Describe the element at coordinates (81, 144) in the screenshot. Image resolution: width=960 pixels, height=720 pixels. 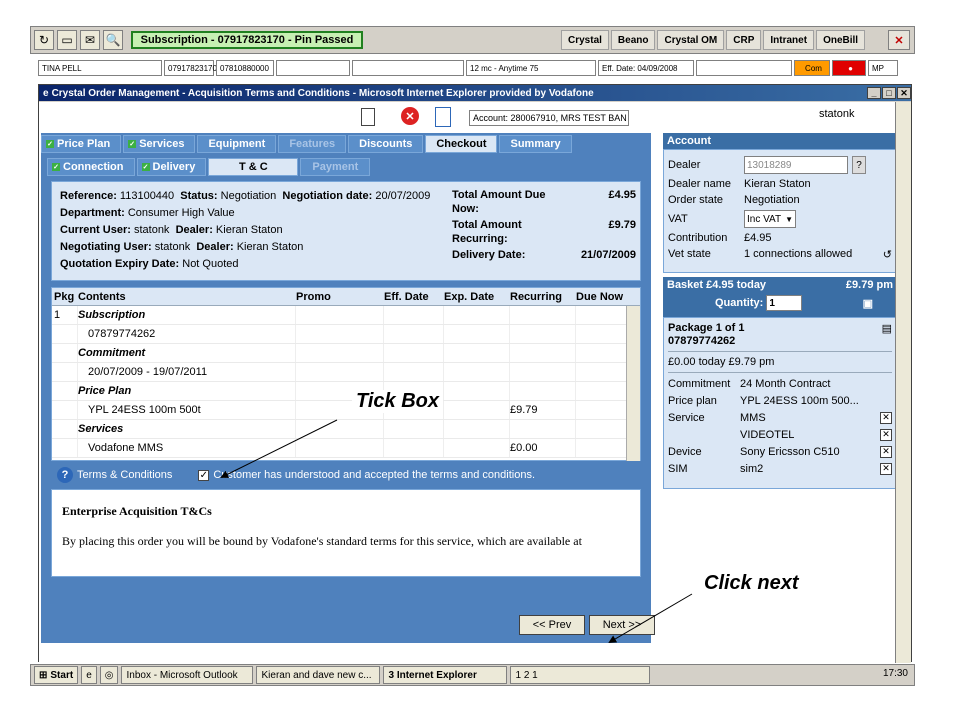
I see `tab-price-plan: ✓ Price Plan` at that location.